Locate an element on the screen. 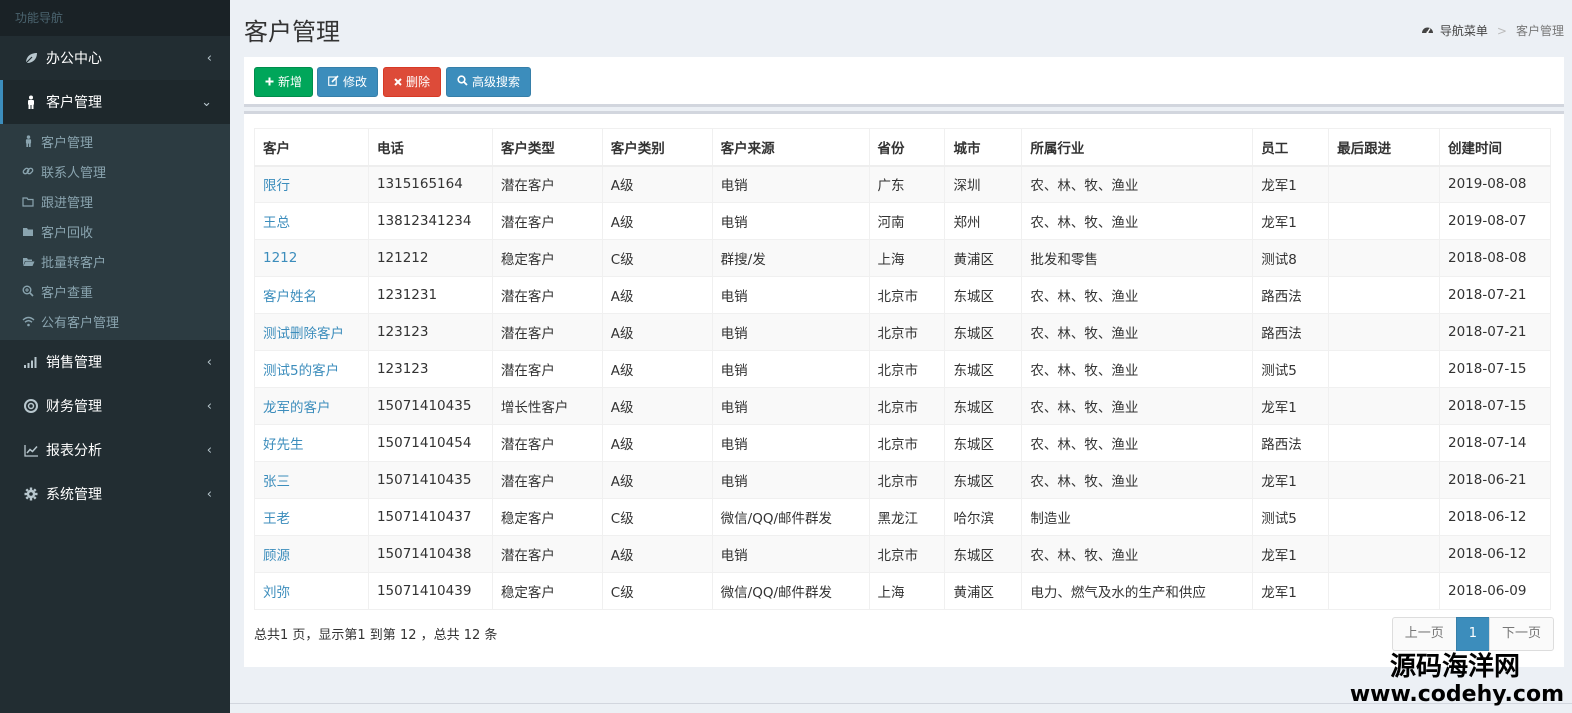 The width and height of the screenshot is (1572, 713). column-header: 最后跟进 is located at coordinates (1384, 147).